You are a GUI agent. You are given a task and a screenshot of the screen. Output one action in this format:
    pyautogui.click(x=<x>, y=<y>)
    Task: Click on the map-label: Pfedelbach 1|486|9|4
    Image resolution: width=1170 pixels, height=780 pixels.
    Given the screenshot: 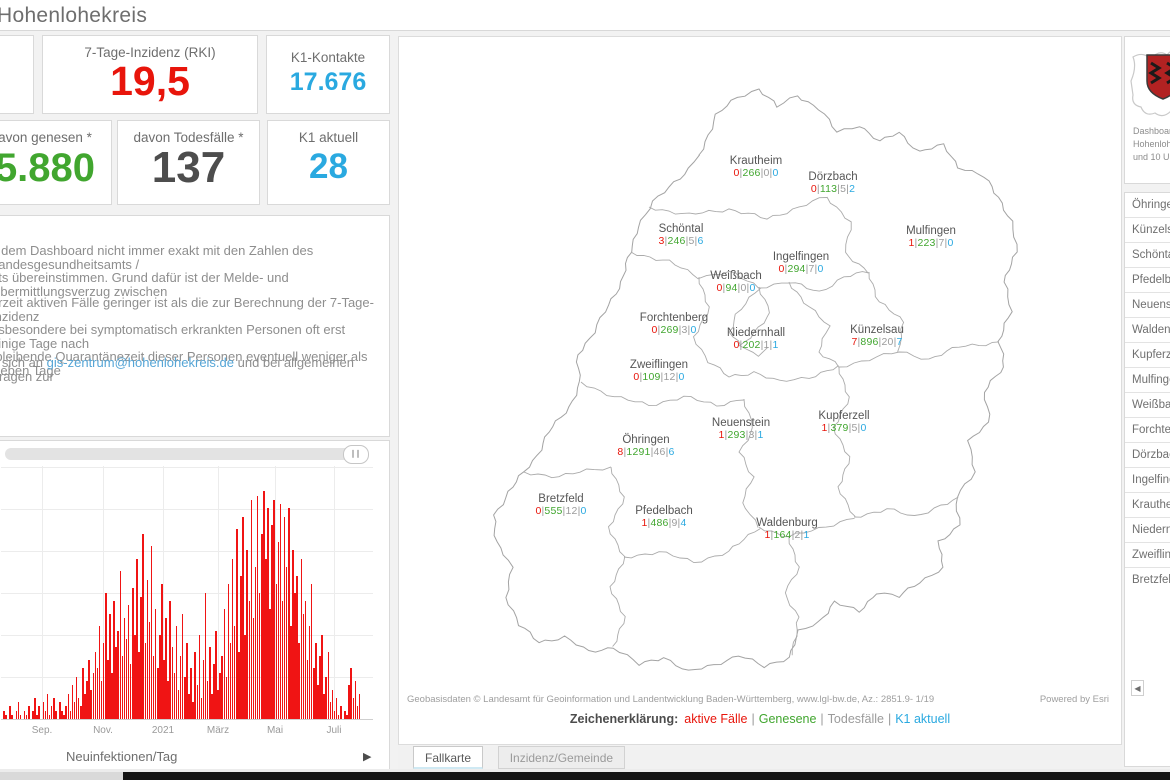 What is the action you would take?
    pyautogui.click(x=664, y=517)
    